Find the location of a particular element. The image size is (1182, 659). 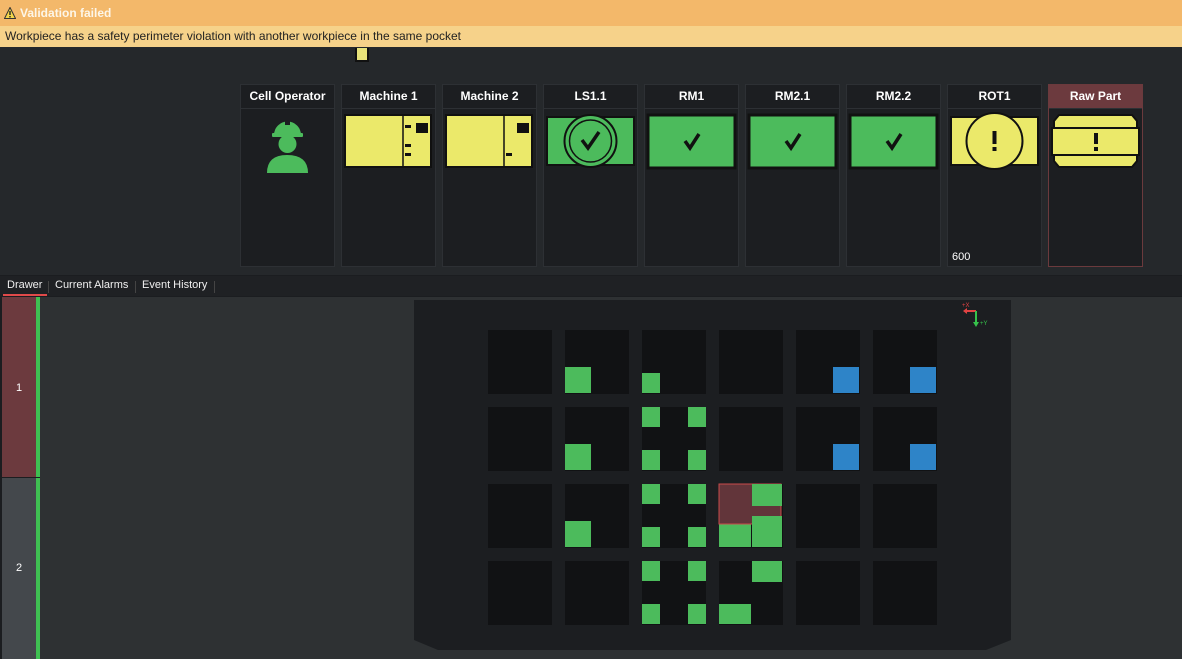

drawer-tab-1: 1 is located at coordinates (19, 387).